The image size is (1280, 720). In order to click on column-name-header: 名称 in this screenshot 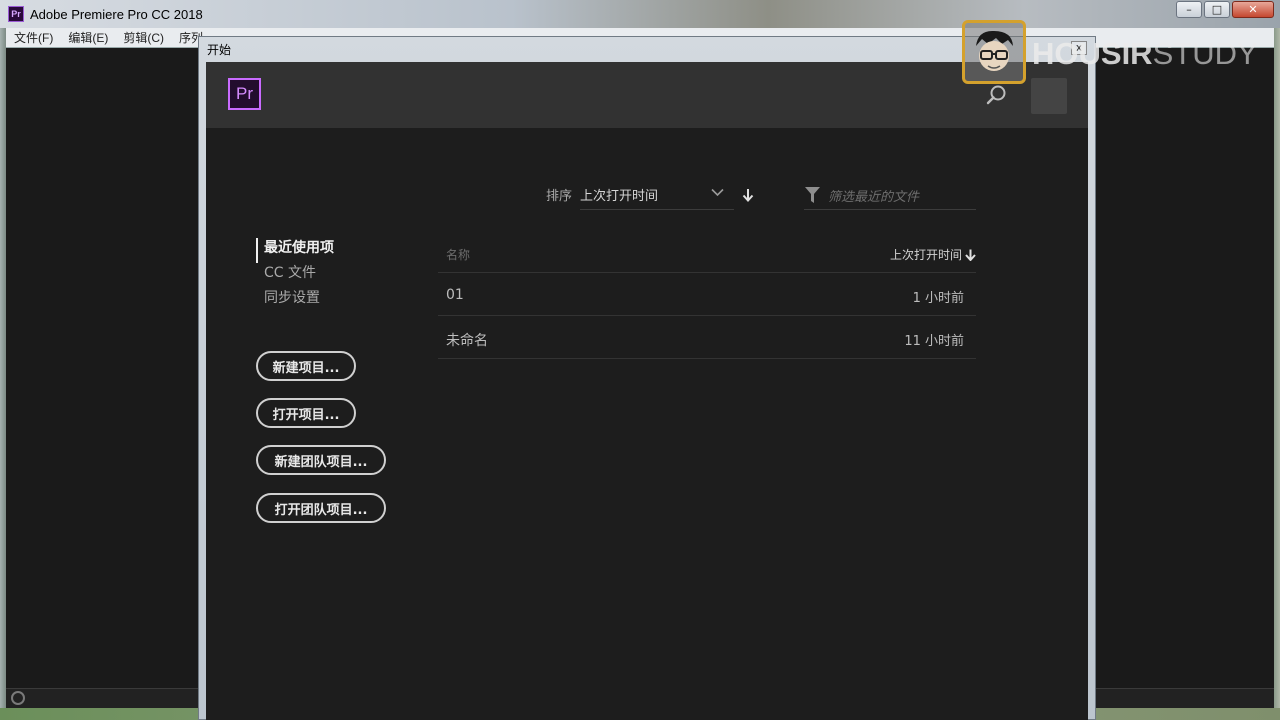, I will do `click(458, 254)`.